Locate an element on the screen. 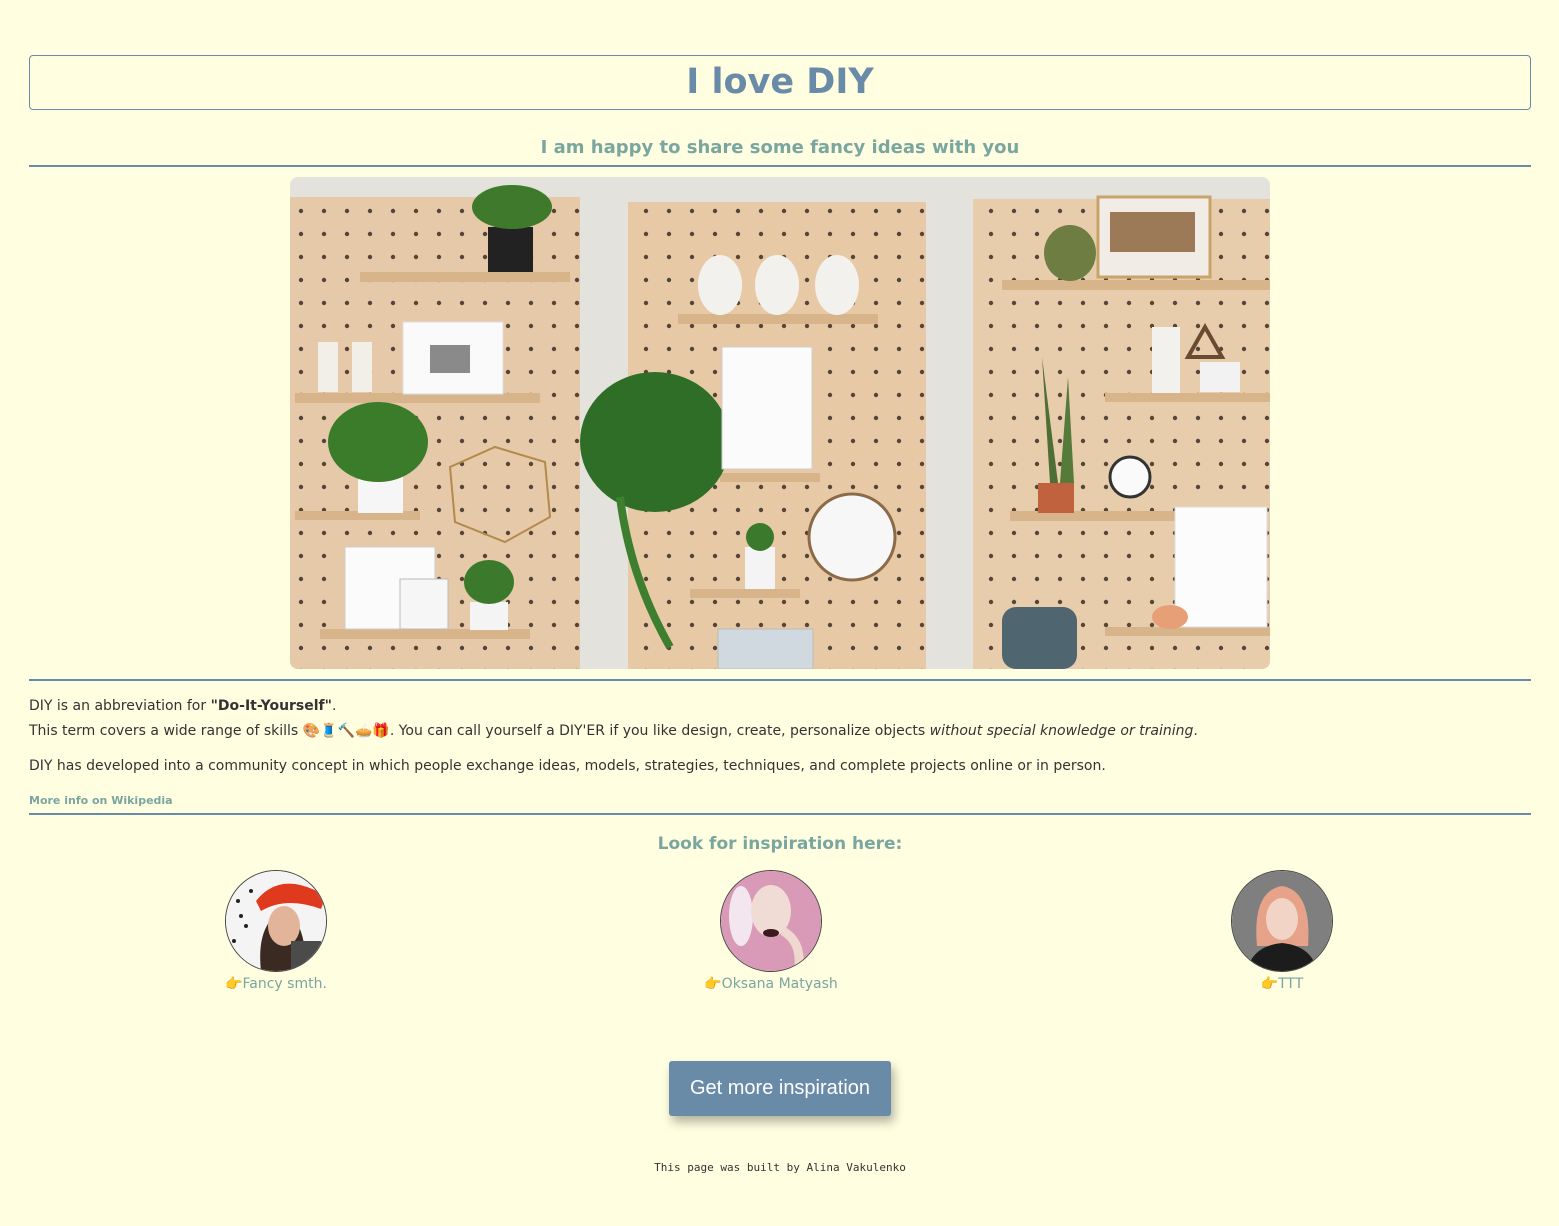 This screenshot has height=1226, width=1559. abbr-bold: "Do-It-Yourself" is located at coordinates (271, 706).